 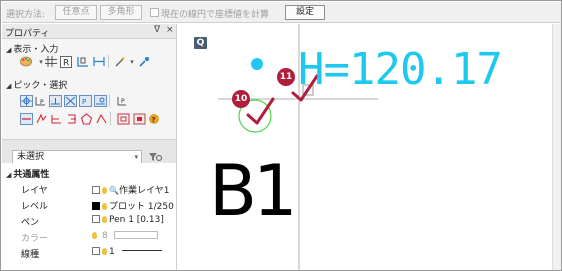 I want to click on prop-key: カラー, so click(x=35, y=239).